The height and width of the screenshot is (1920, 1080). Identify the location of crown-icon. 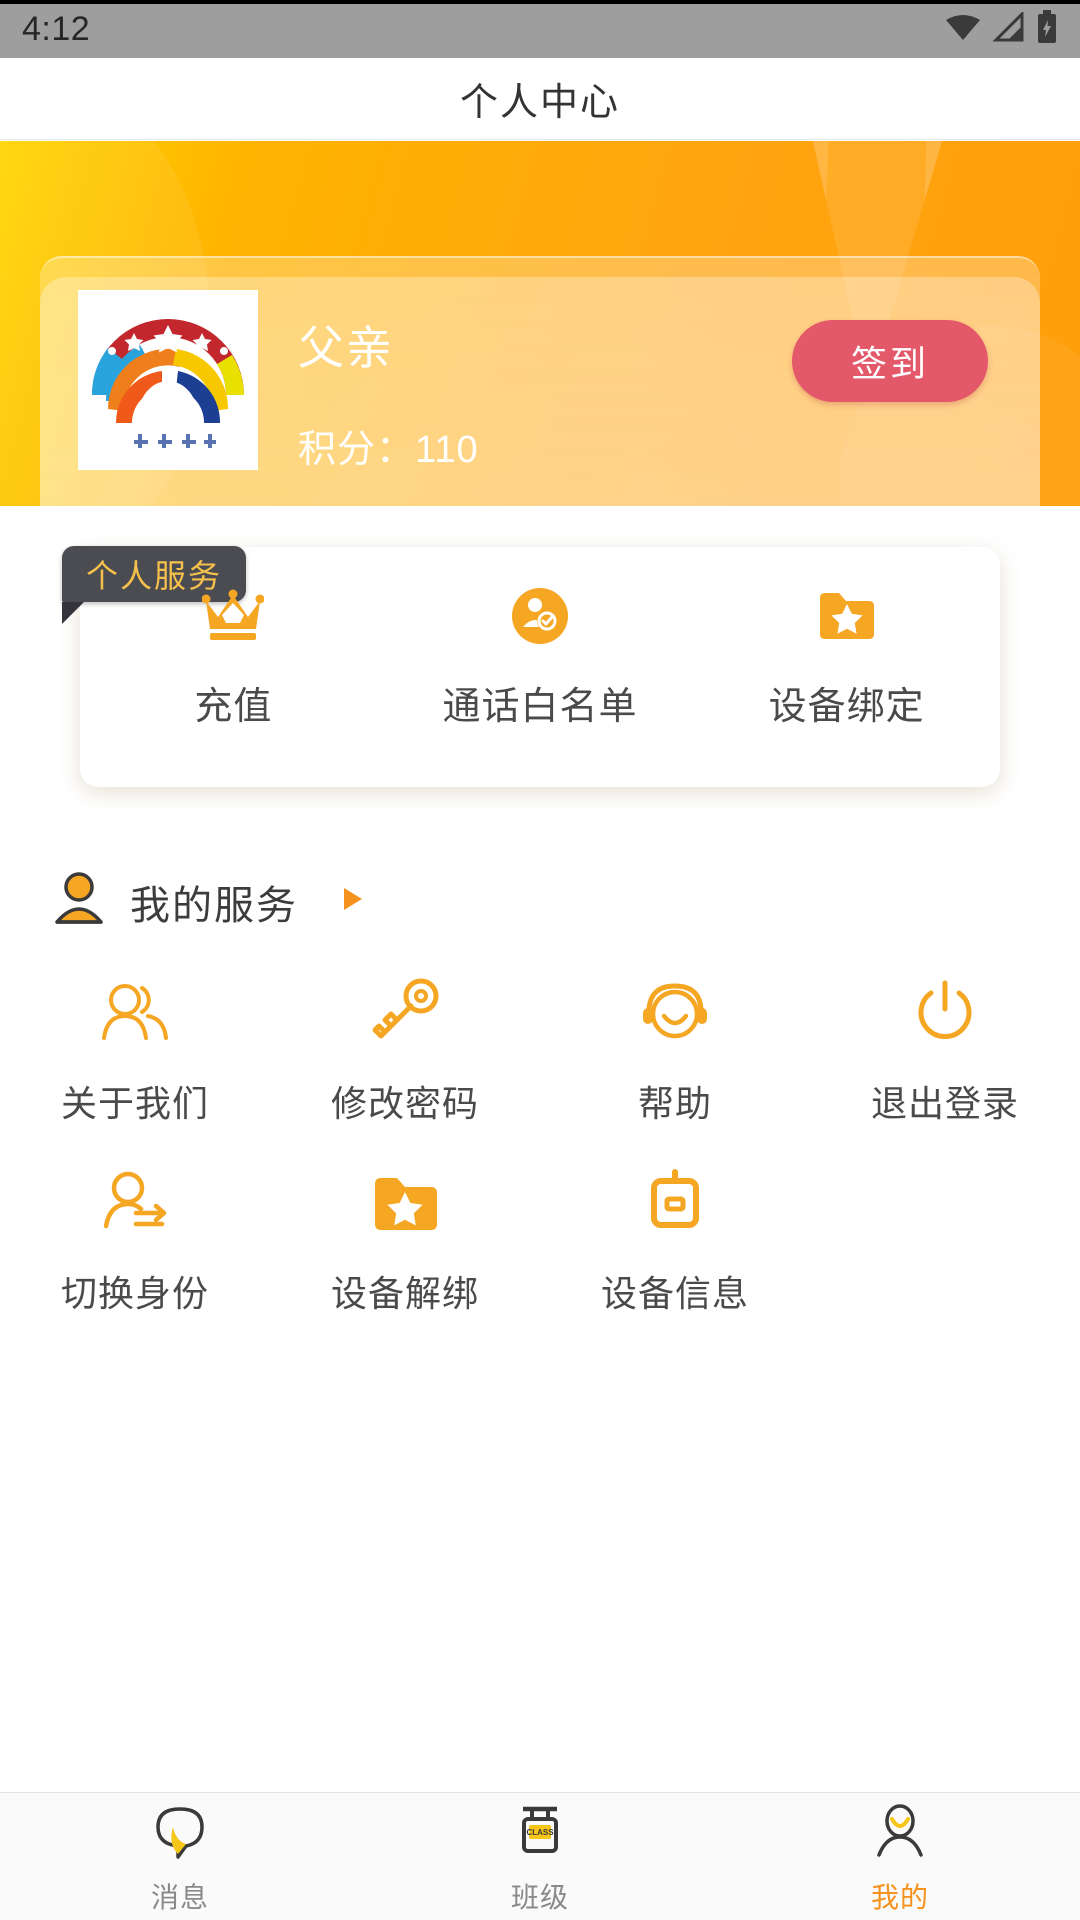
(233, 616).